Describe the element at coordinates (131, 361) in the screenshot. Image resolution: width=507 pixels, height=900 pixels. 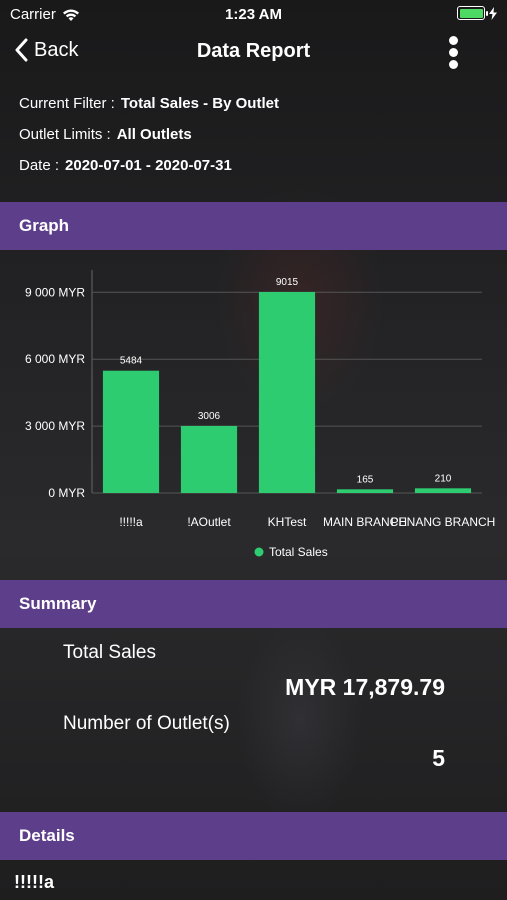
I see `bar-value-label: 5484` at that location.